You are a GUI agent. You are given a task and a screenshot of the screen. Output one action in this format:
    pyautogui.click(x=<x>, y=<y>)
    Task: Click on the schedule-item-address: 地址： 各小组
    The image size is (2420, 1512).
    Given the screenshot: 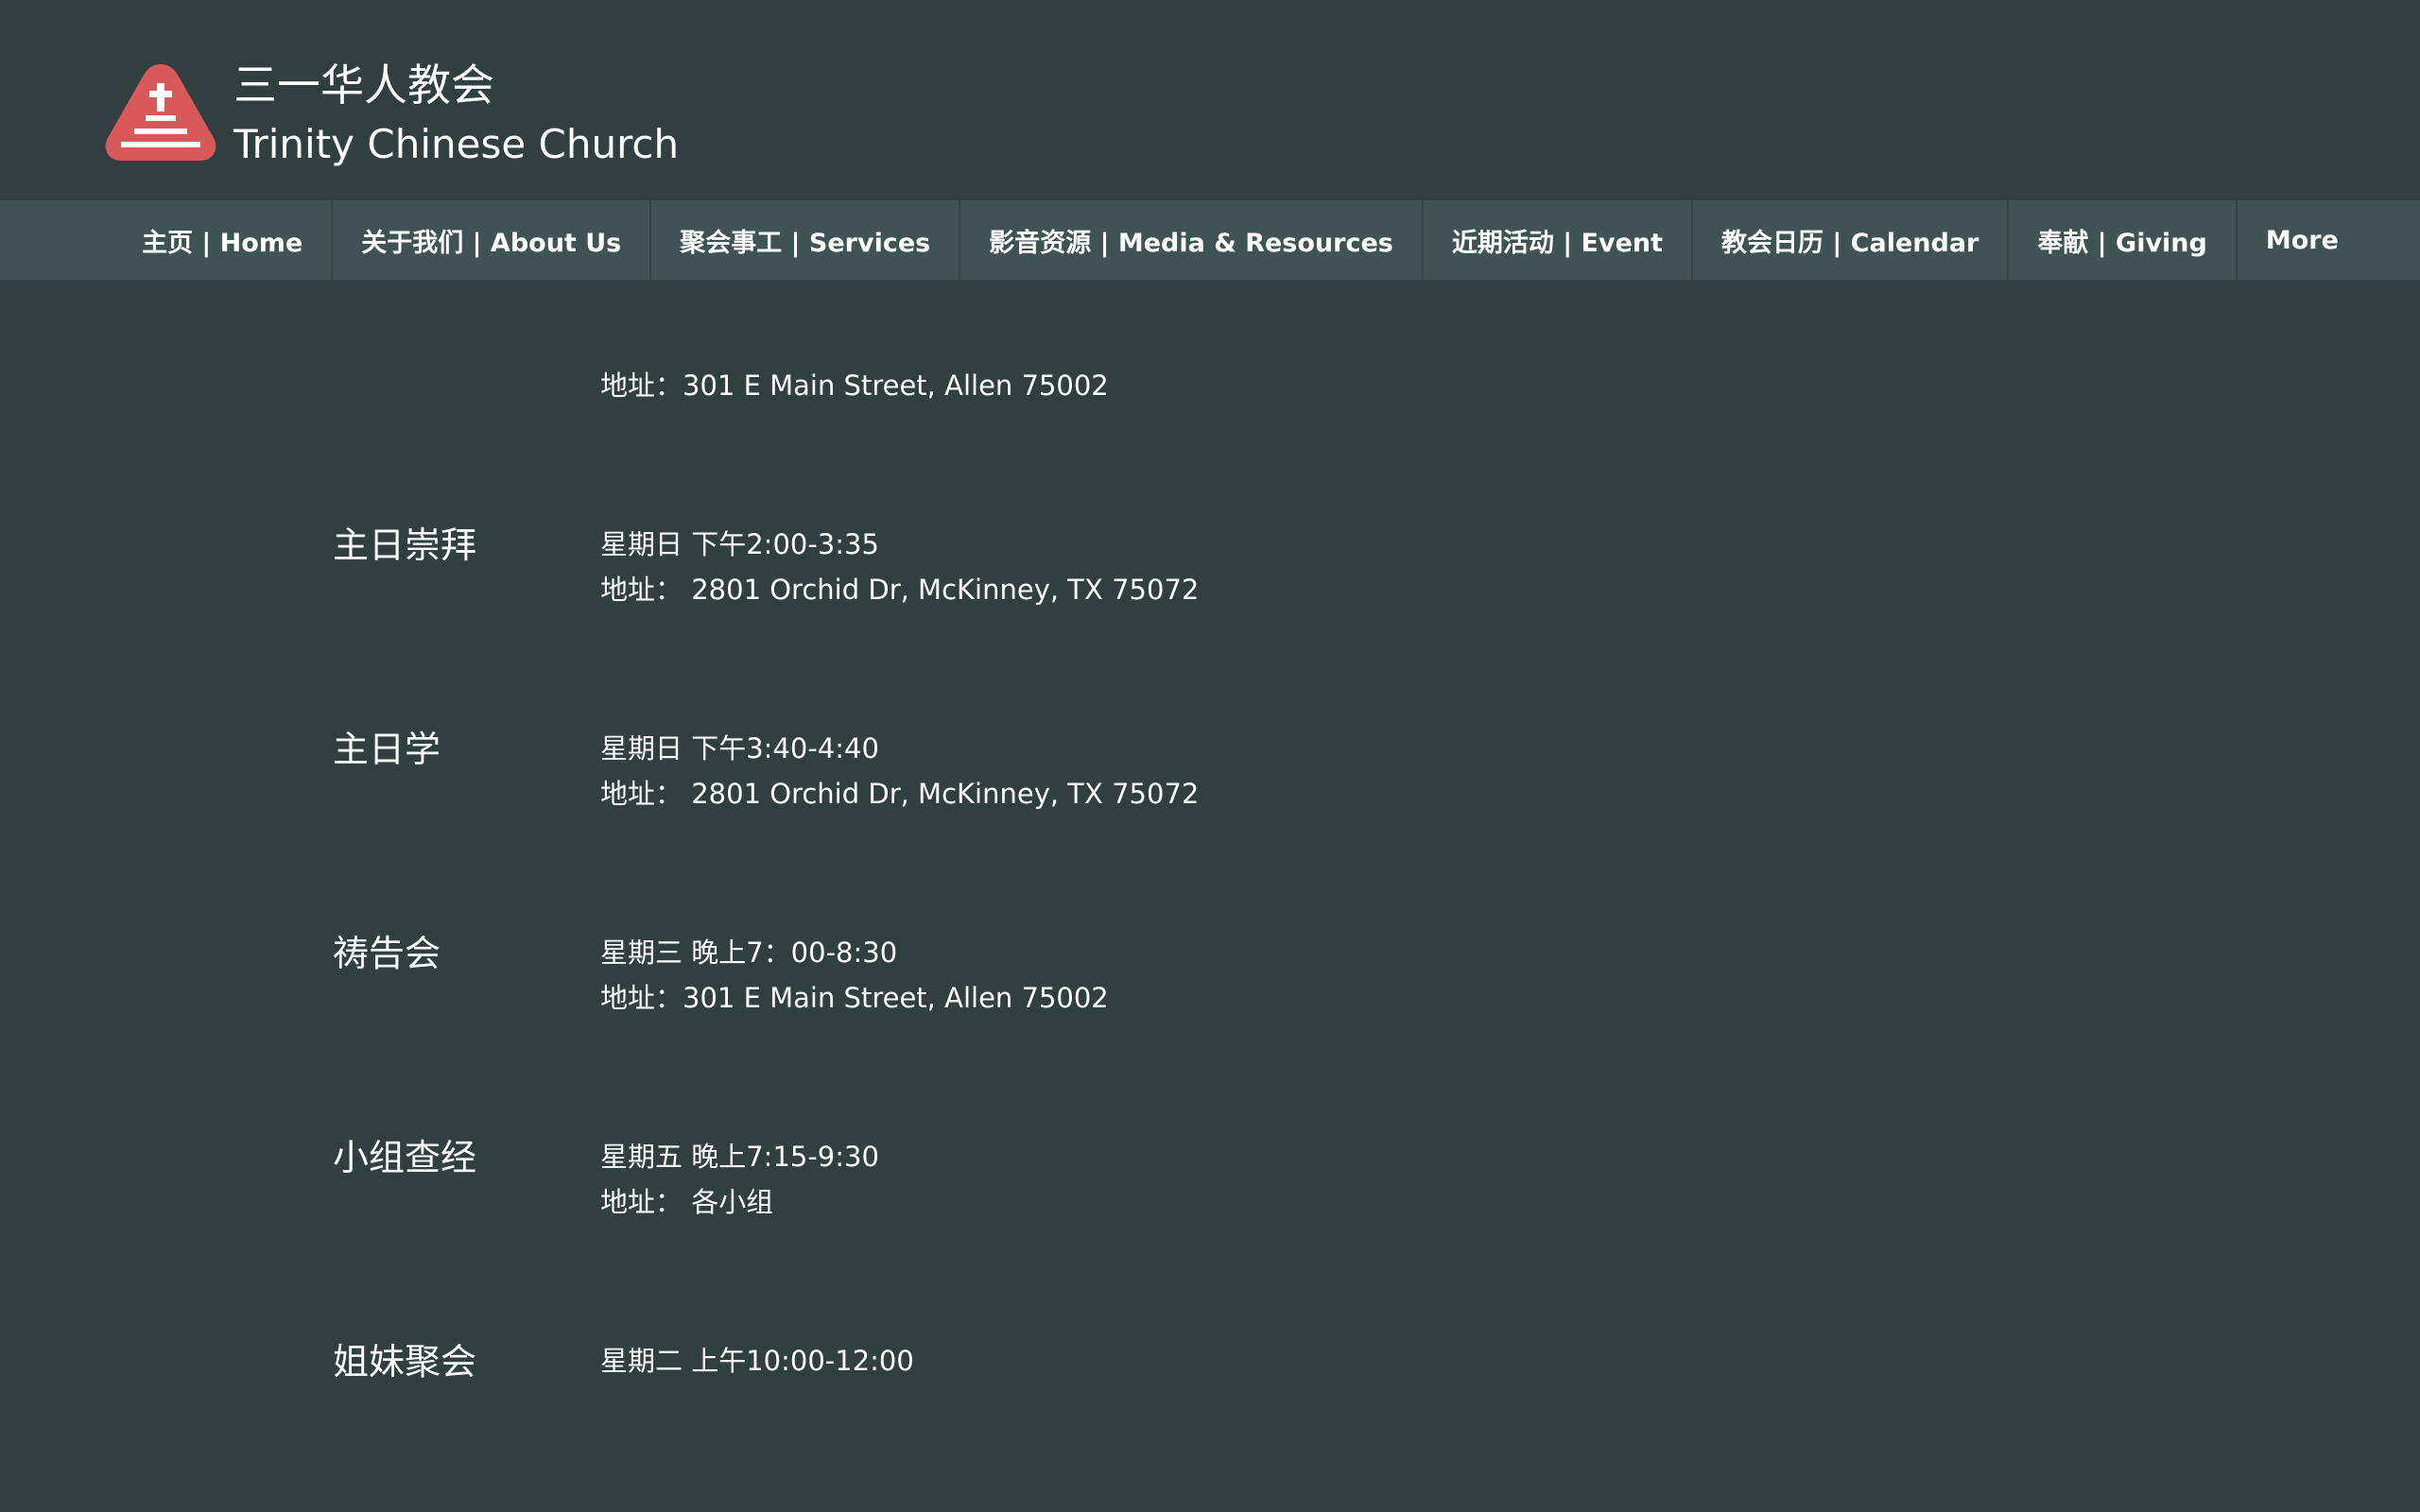 What is the action you would take?
    pyautogui.click(x=687, y=1202)
    